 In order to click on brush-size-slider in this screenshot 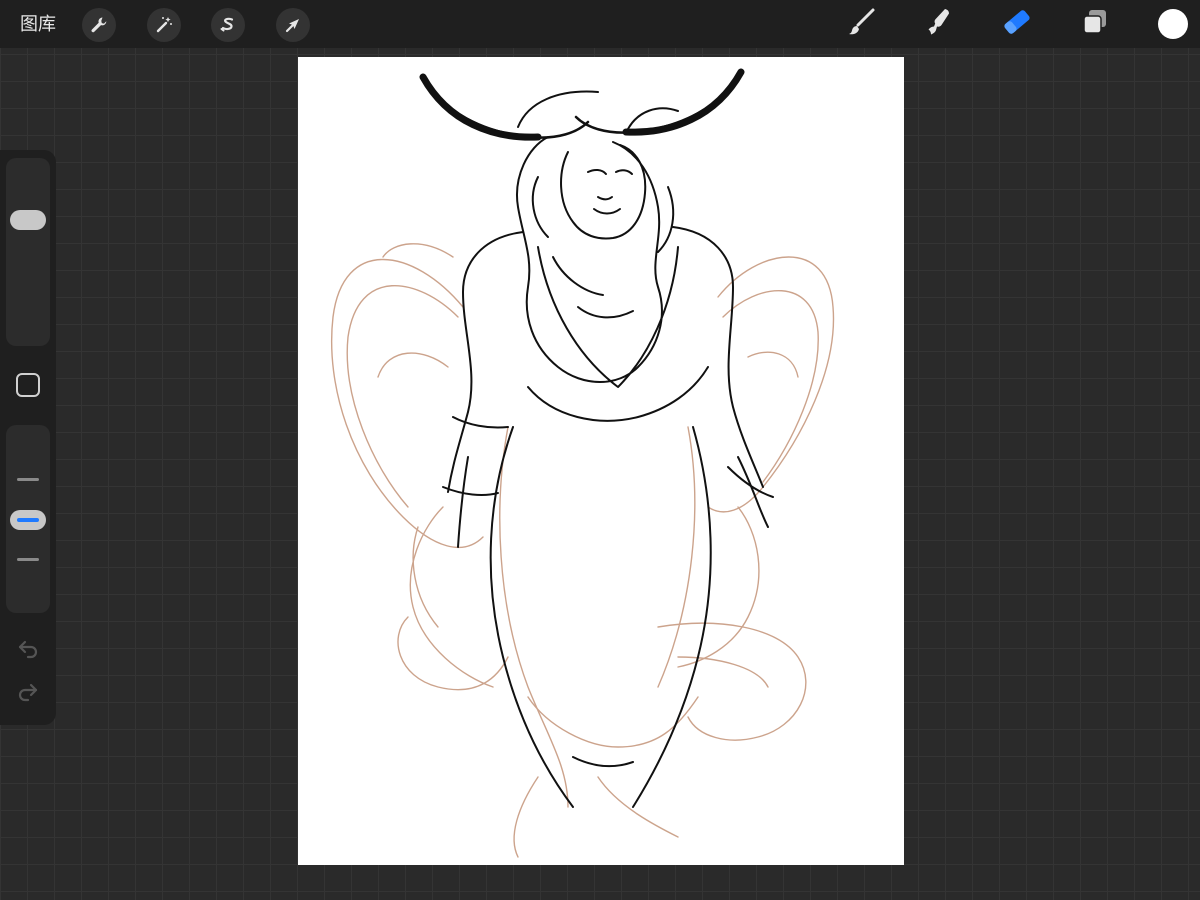, I will do `click(28, 252)`.